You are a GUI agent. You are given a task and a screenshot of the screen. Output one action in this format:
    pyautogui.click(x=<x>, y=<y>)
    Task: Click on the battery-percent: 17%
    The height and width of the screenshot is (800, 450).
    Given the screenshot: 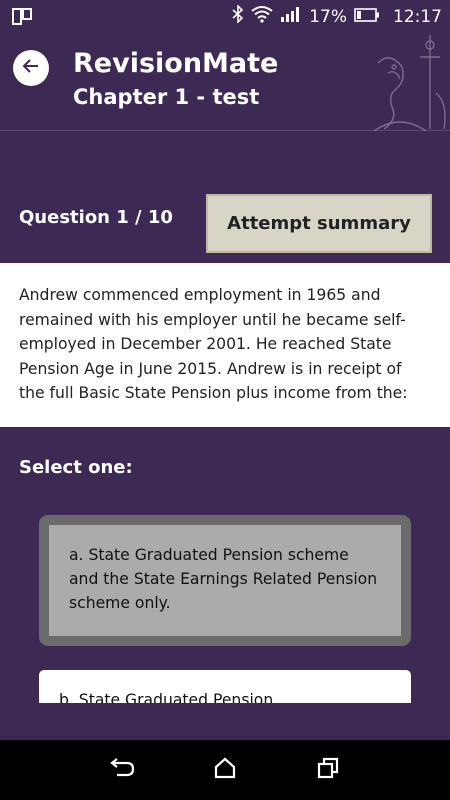 What is the action you would take?
    pyautogui.click(x=328, y=16)
    